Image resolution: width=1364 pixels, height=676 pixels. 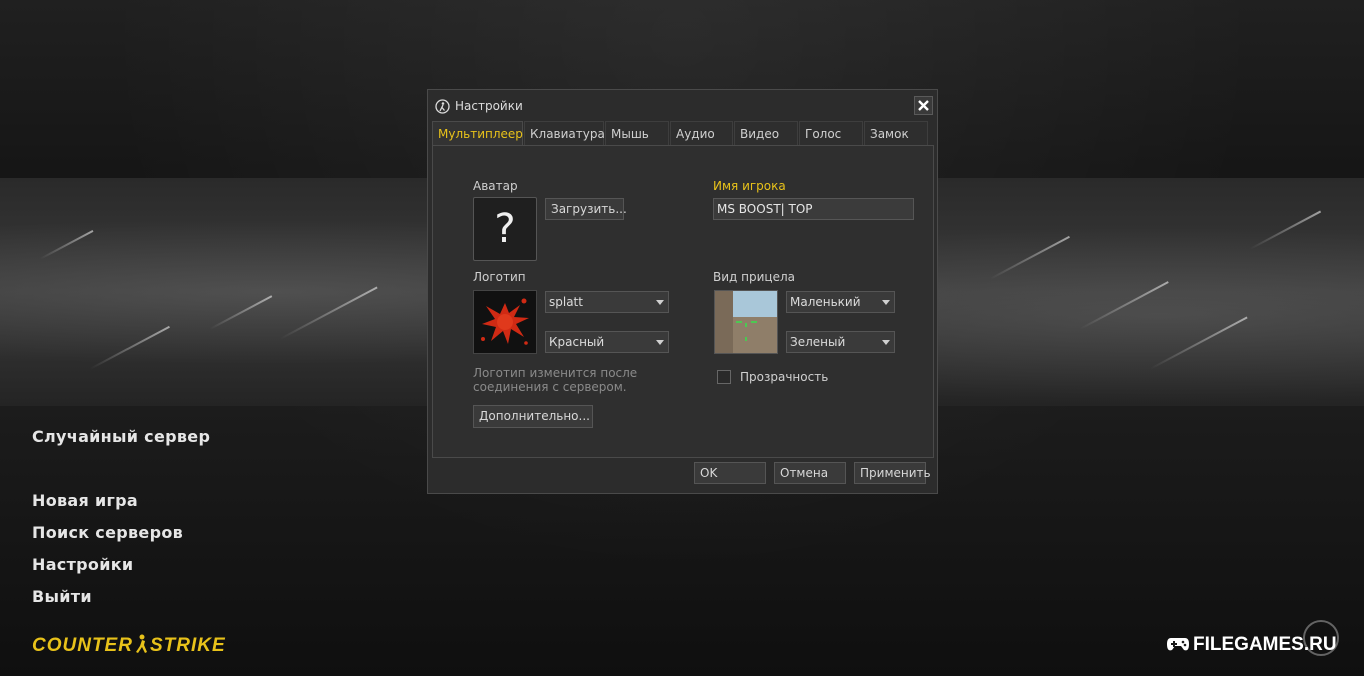 I want to click on logo-select: splatt, so click(x=607, y=302).